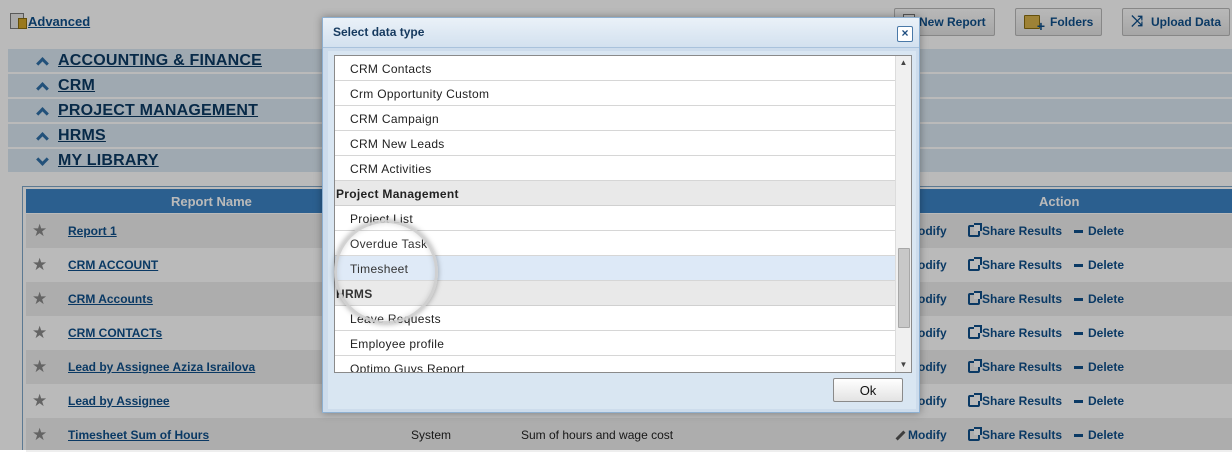  I want to click on list-group-header: Project Management, so click(615, 193).